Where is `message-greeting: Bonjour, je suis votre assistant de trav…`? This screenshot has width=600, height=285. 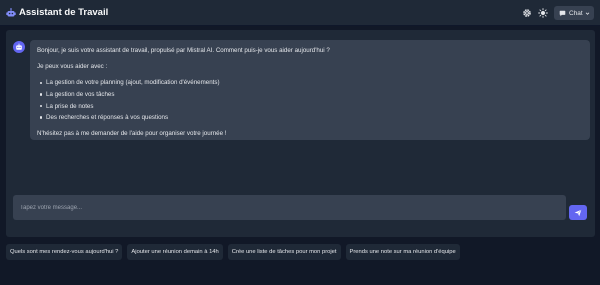
message-greeting: Bonjour, je suis votre assistant de trav… is located at coordinates (183, 50).